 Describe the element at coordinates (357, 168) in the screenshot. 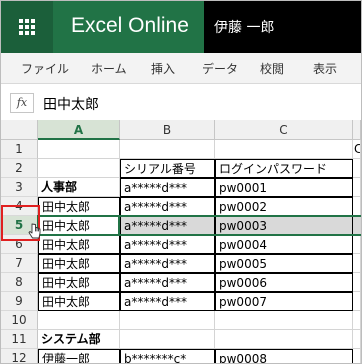

I see `cell-d2` at that location.